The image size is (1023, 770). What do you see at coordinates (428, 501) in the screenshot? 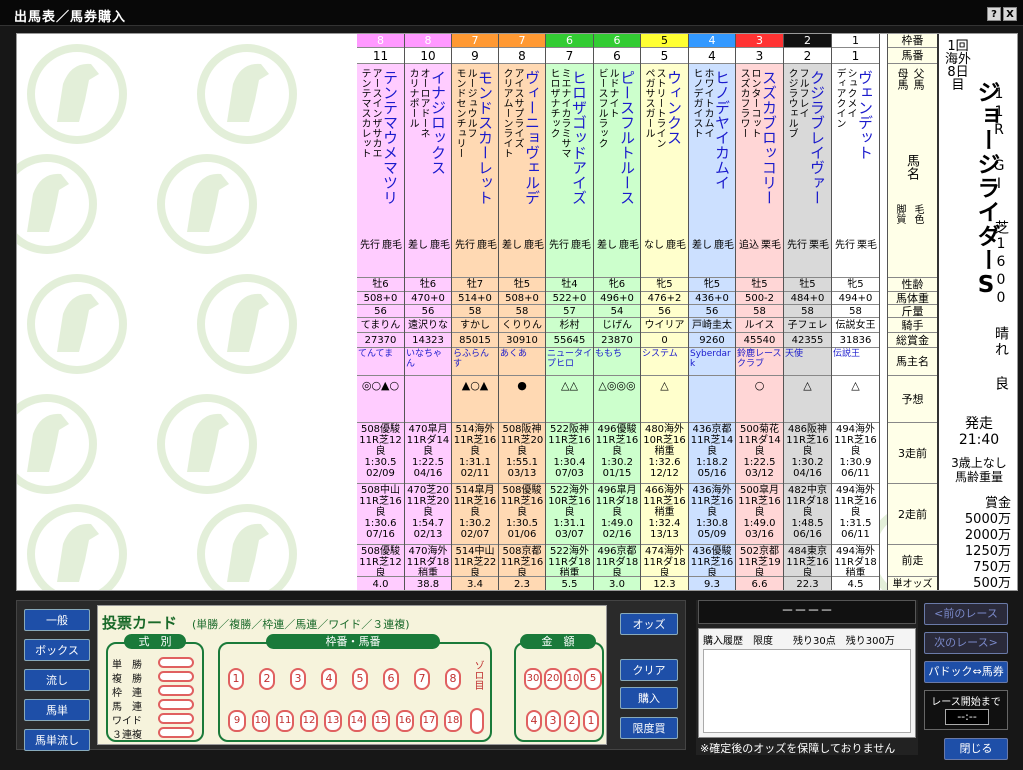
I see `past-race-line: 11R芝20` at bounding box center [428, 501].